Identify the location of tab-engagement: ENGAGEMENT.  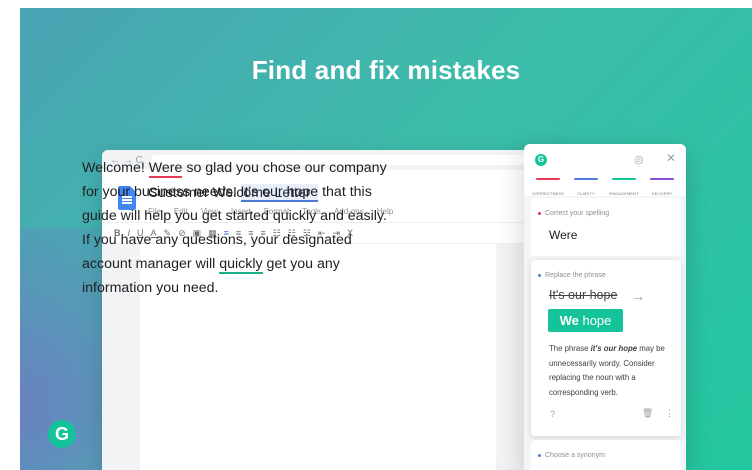
(624, 189).